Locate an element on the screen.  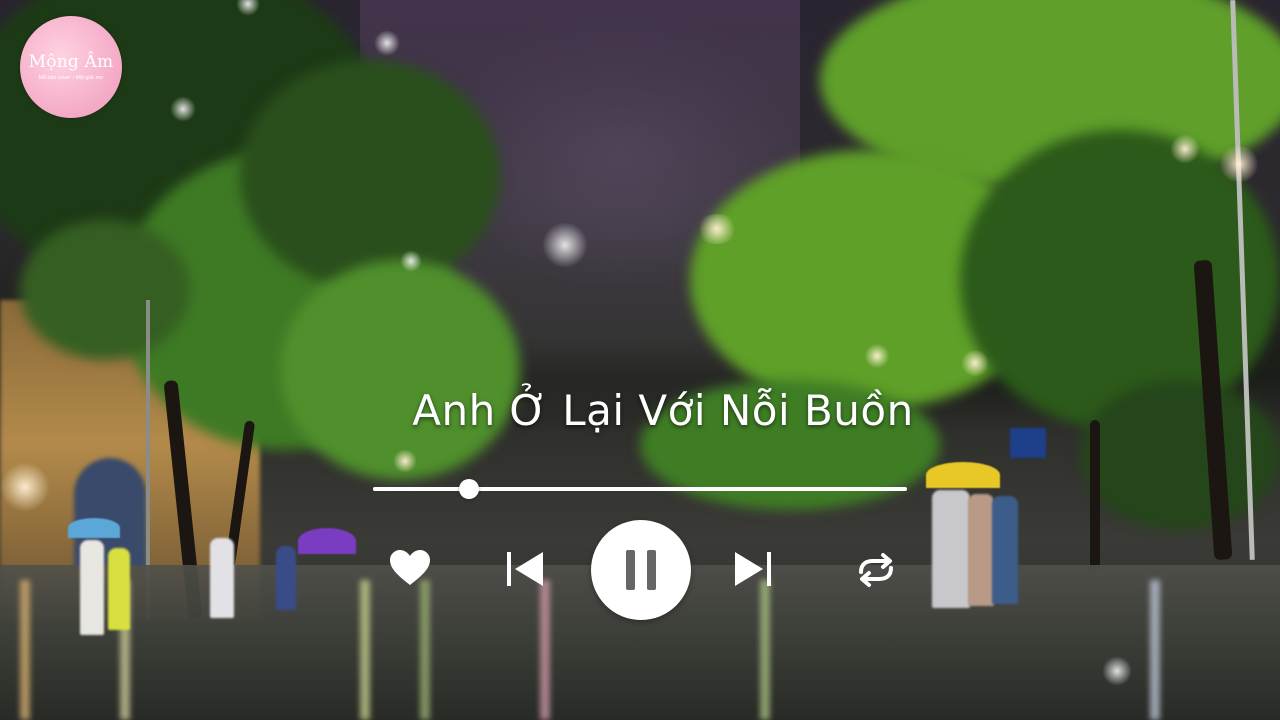
progress-knob is located at coordinates (469, 489).